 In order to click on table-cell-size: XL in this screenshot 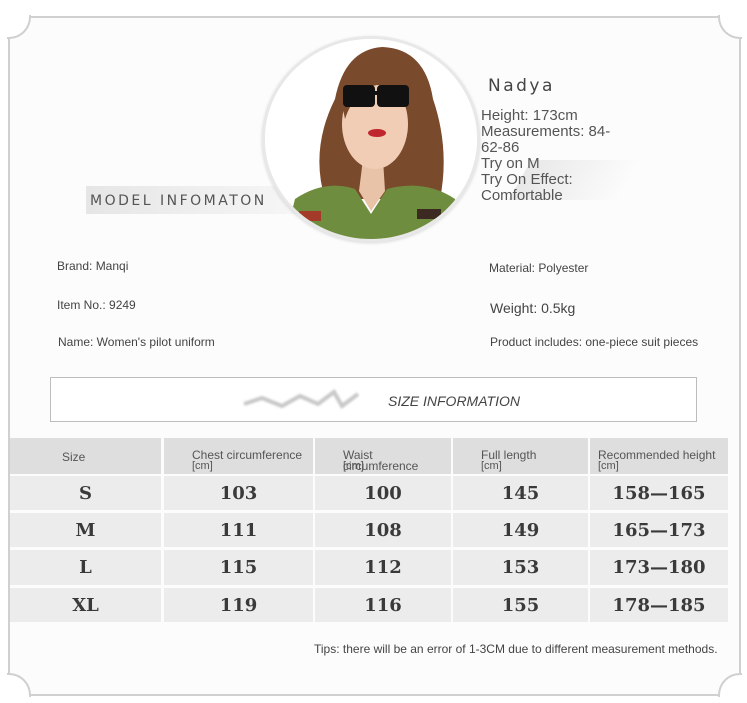, I will do `click(85, 605)`.